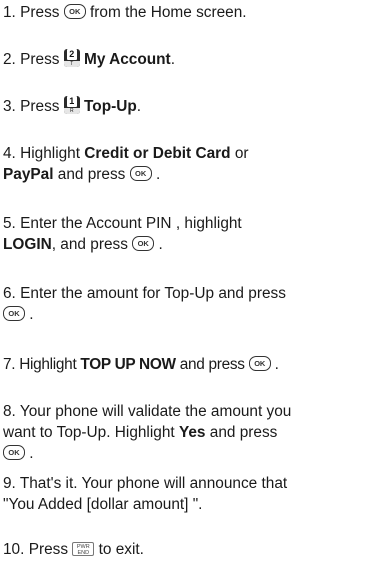 The image size is (365, 563). What do you see at coordinates (71, 101) in the screenshot?
I see `key-digit: 1` at bounding box center [71, 101].